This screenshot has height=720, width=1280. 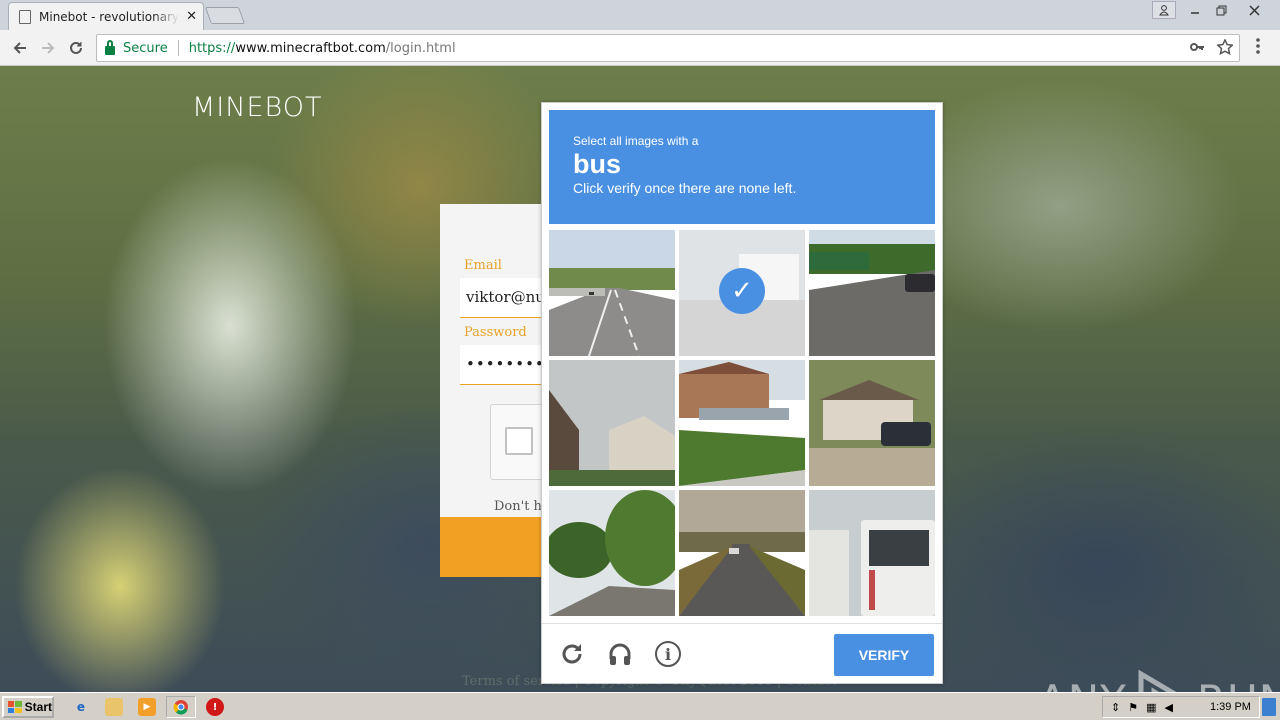 I want to click on opera-icon: !, so click(x=215, y=707).